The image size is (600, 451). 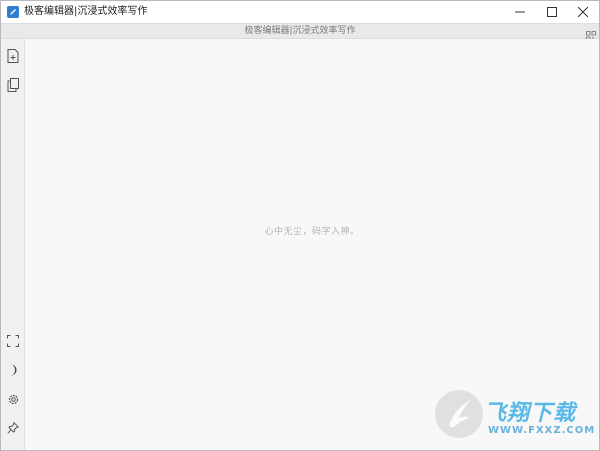 I want to click on new-file-icon, so click(x=13, y=56).